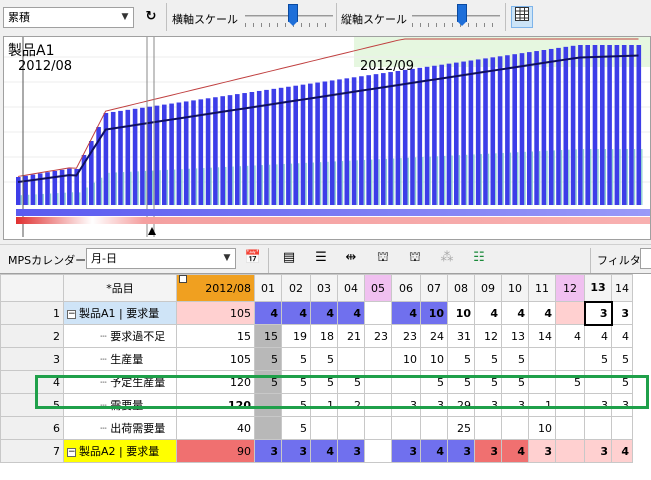  What do you see at coordinates (456, 16) in the screenshot?
I see `v-scale-slider` at bounding box center [456, 16].